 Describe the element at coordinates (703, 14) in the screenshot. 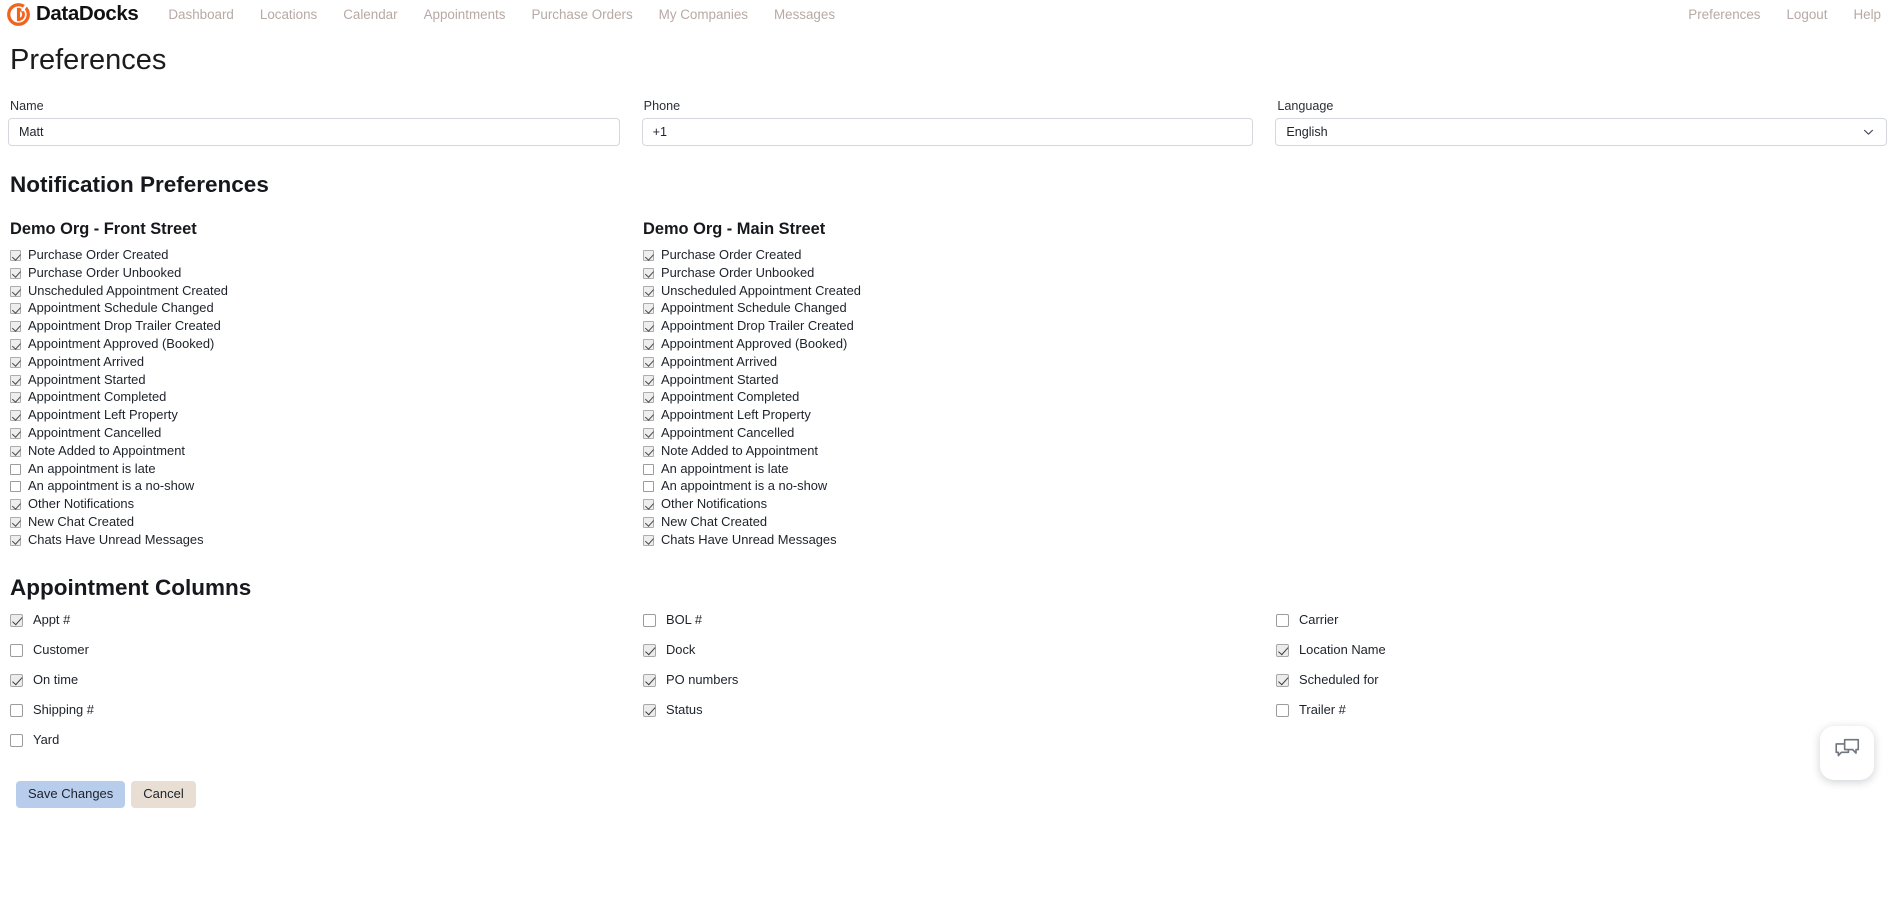

I see `nav-item-my-companies: My Companies` at that location.